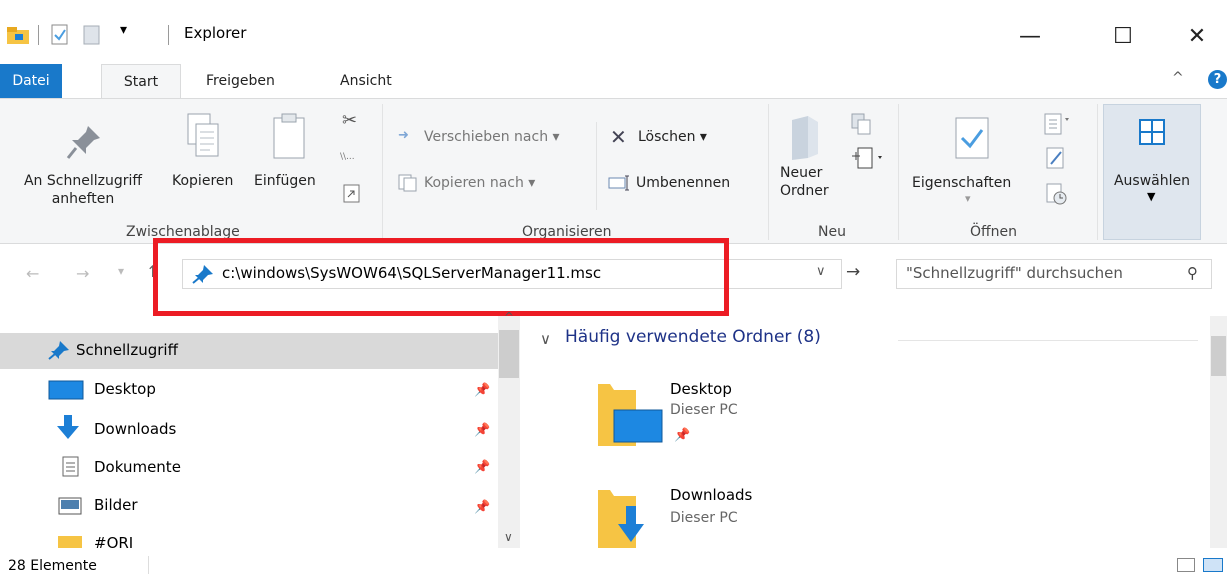 The width and height of the screenshot is (1227, 578). What do you see at coordinates (821, 271) in the screenshot?
I see `address-dropdown-icon: ∨` at bounding box center [821, 271].